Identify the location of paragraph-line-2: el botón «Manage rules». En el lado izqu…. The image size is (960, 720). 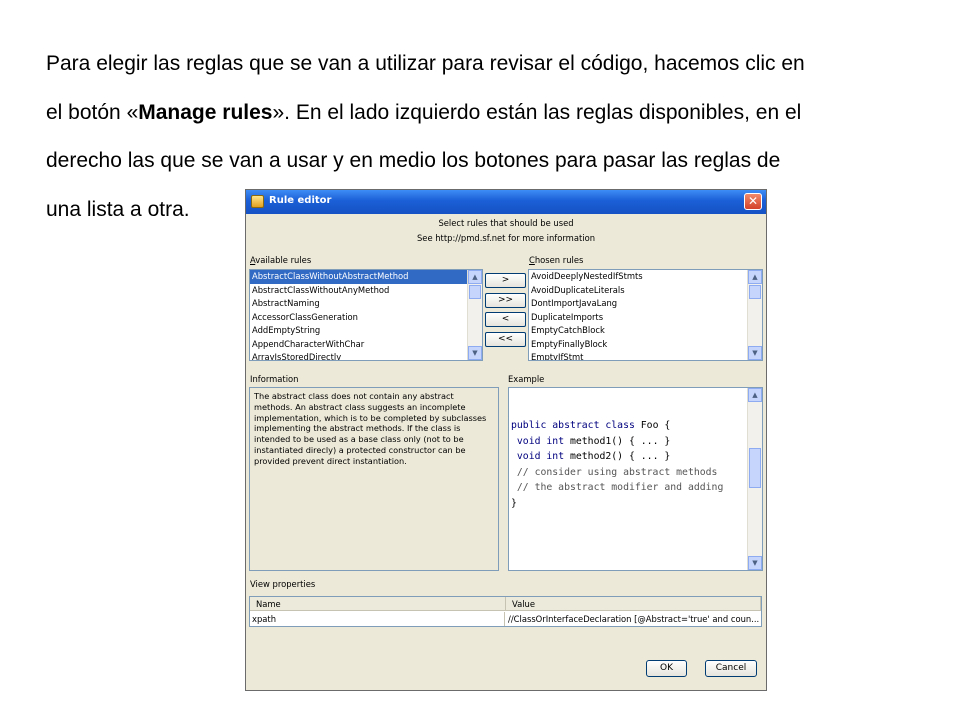
(486, 113).